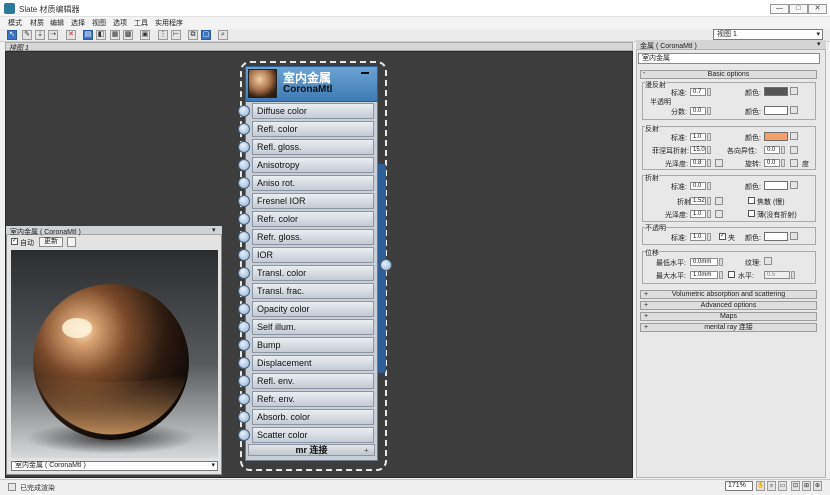 The image size is (830, 495). I want to click on slot-opacity-color: Opacity color, so click(313, 309).